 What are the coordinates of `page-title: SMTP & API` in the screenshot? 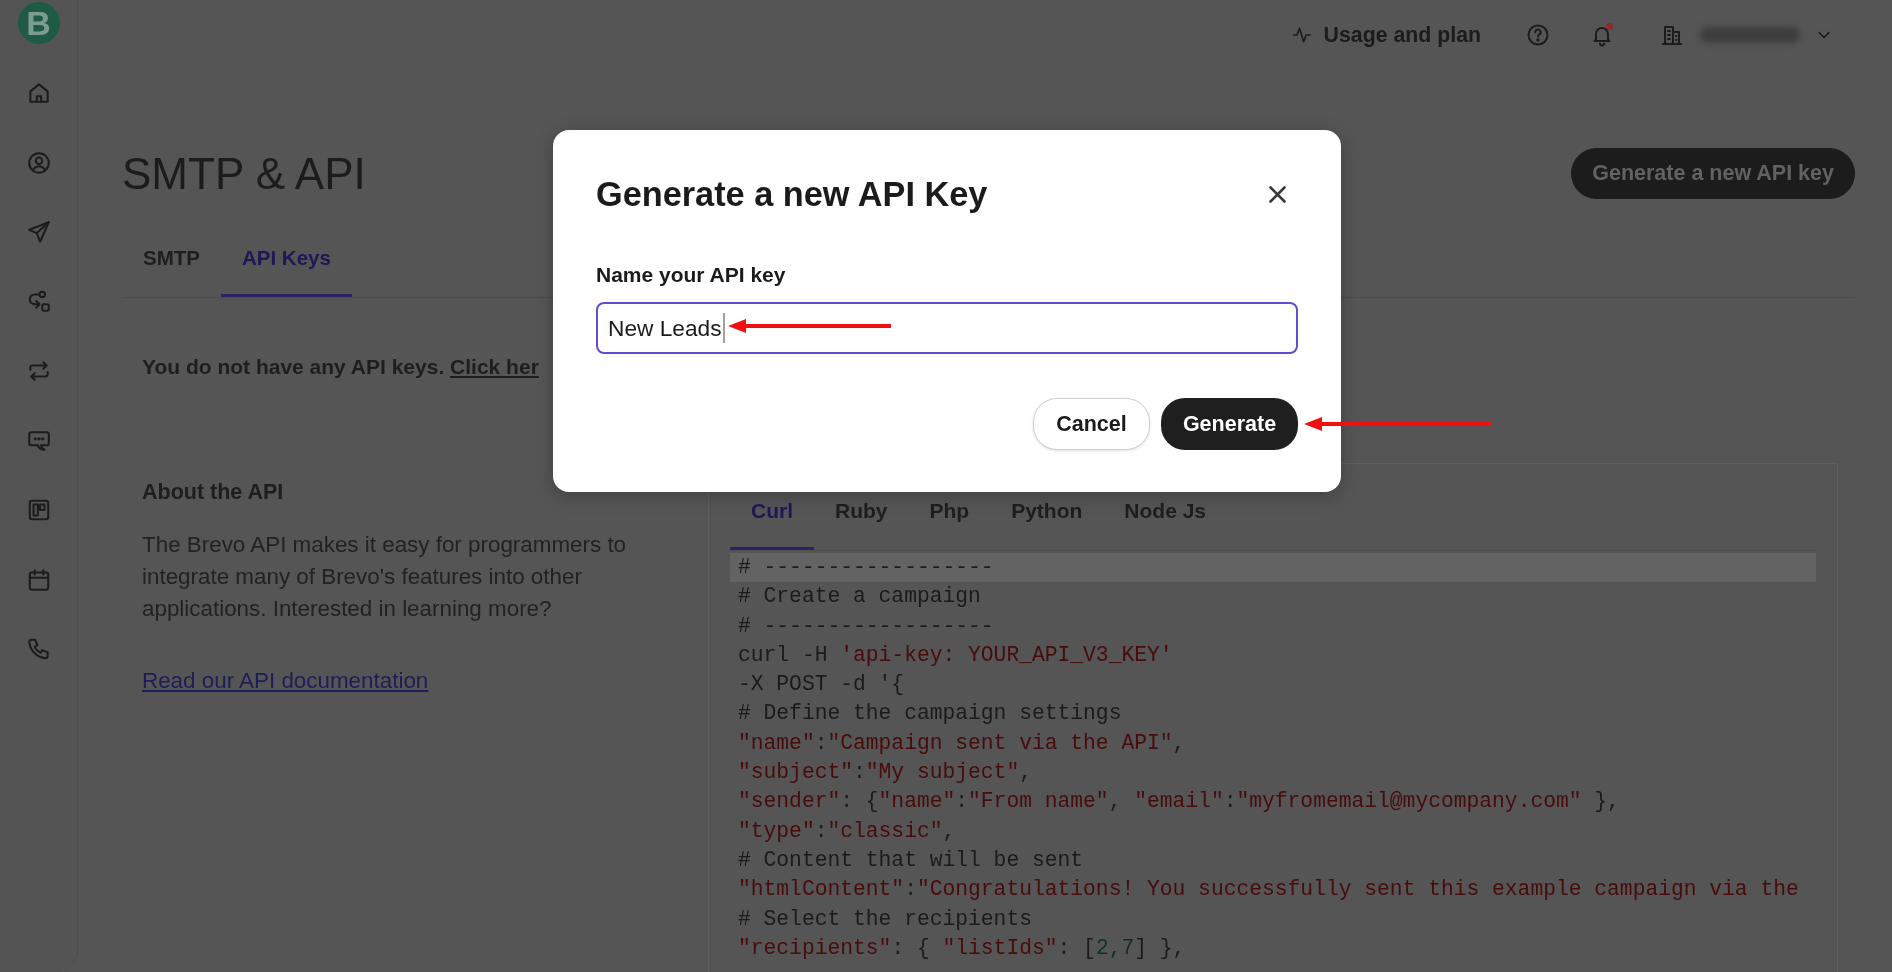 It's located at (244, 173).